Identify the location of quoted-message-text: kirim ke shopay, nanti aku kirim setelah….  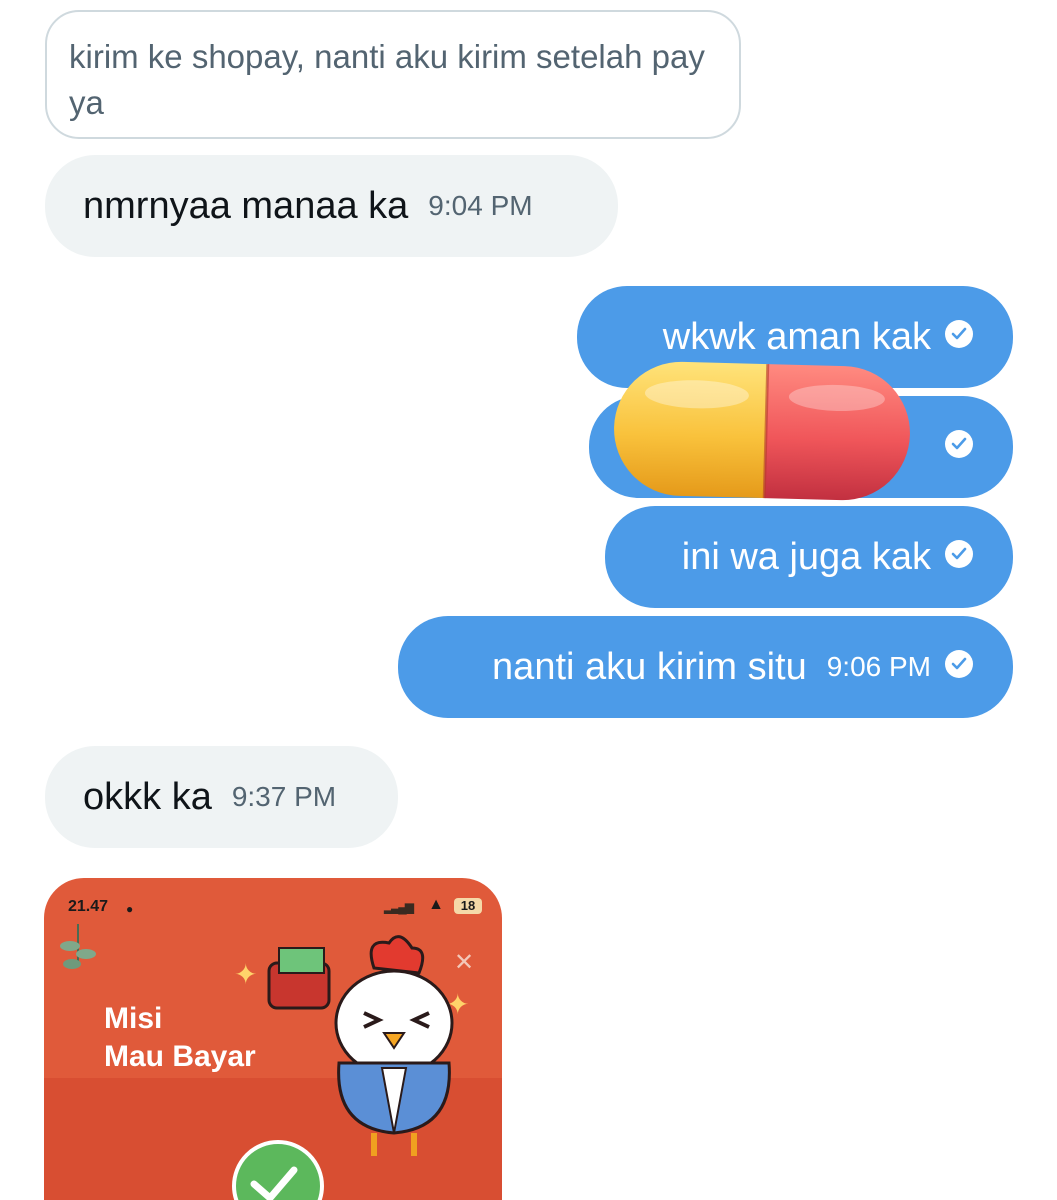
(387, 79).